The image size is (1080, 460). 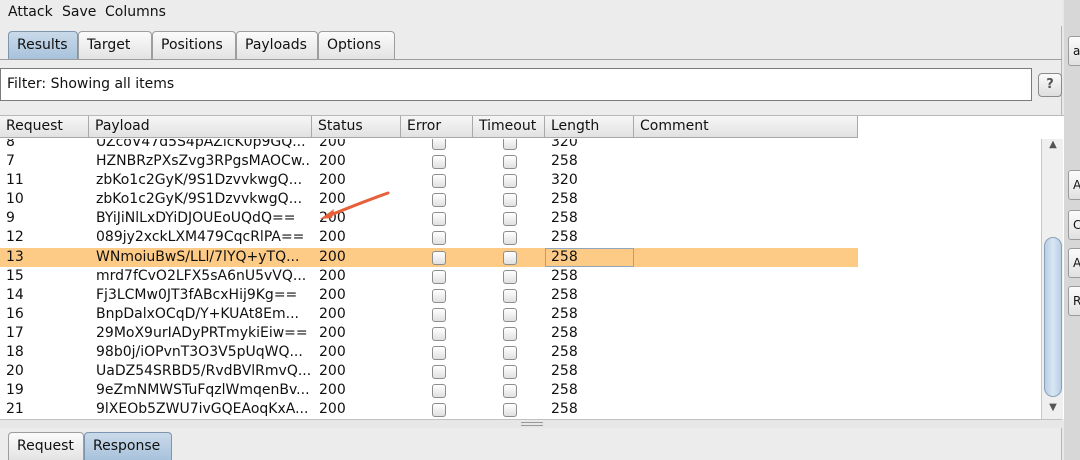 I want to click on help-button: ?, so click(x=1050, y=85).